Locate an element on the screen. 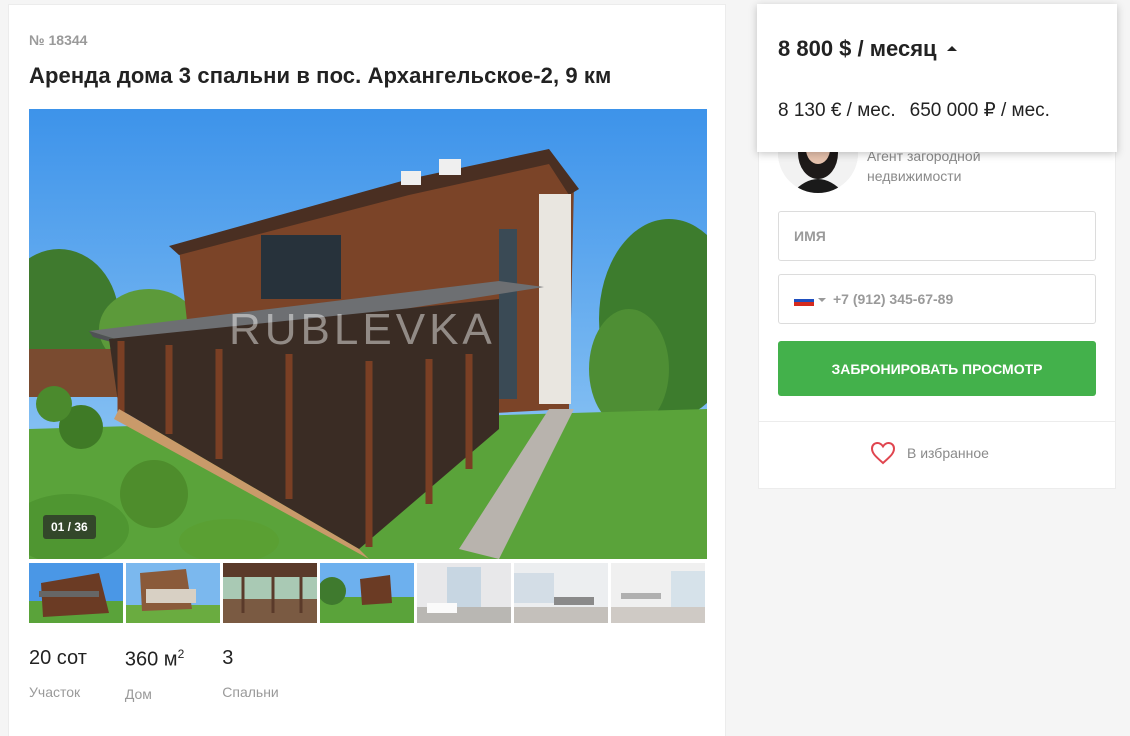  stat-label: Спальни is located at coordinates (250, 692).